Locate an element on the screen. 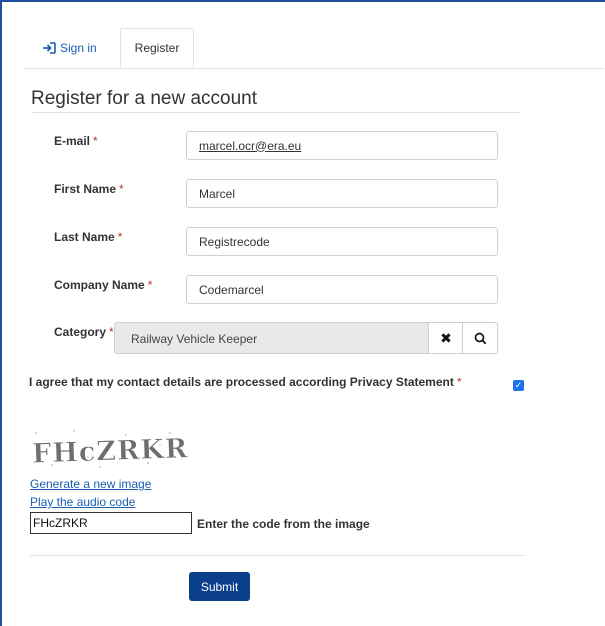 This screenshot has width=605, height=626. company-name-label: Company Name * is located at coordinates (103, 285).